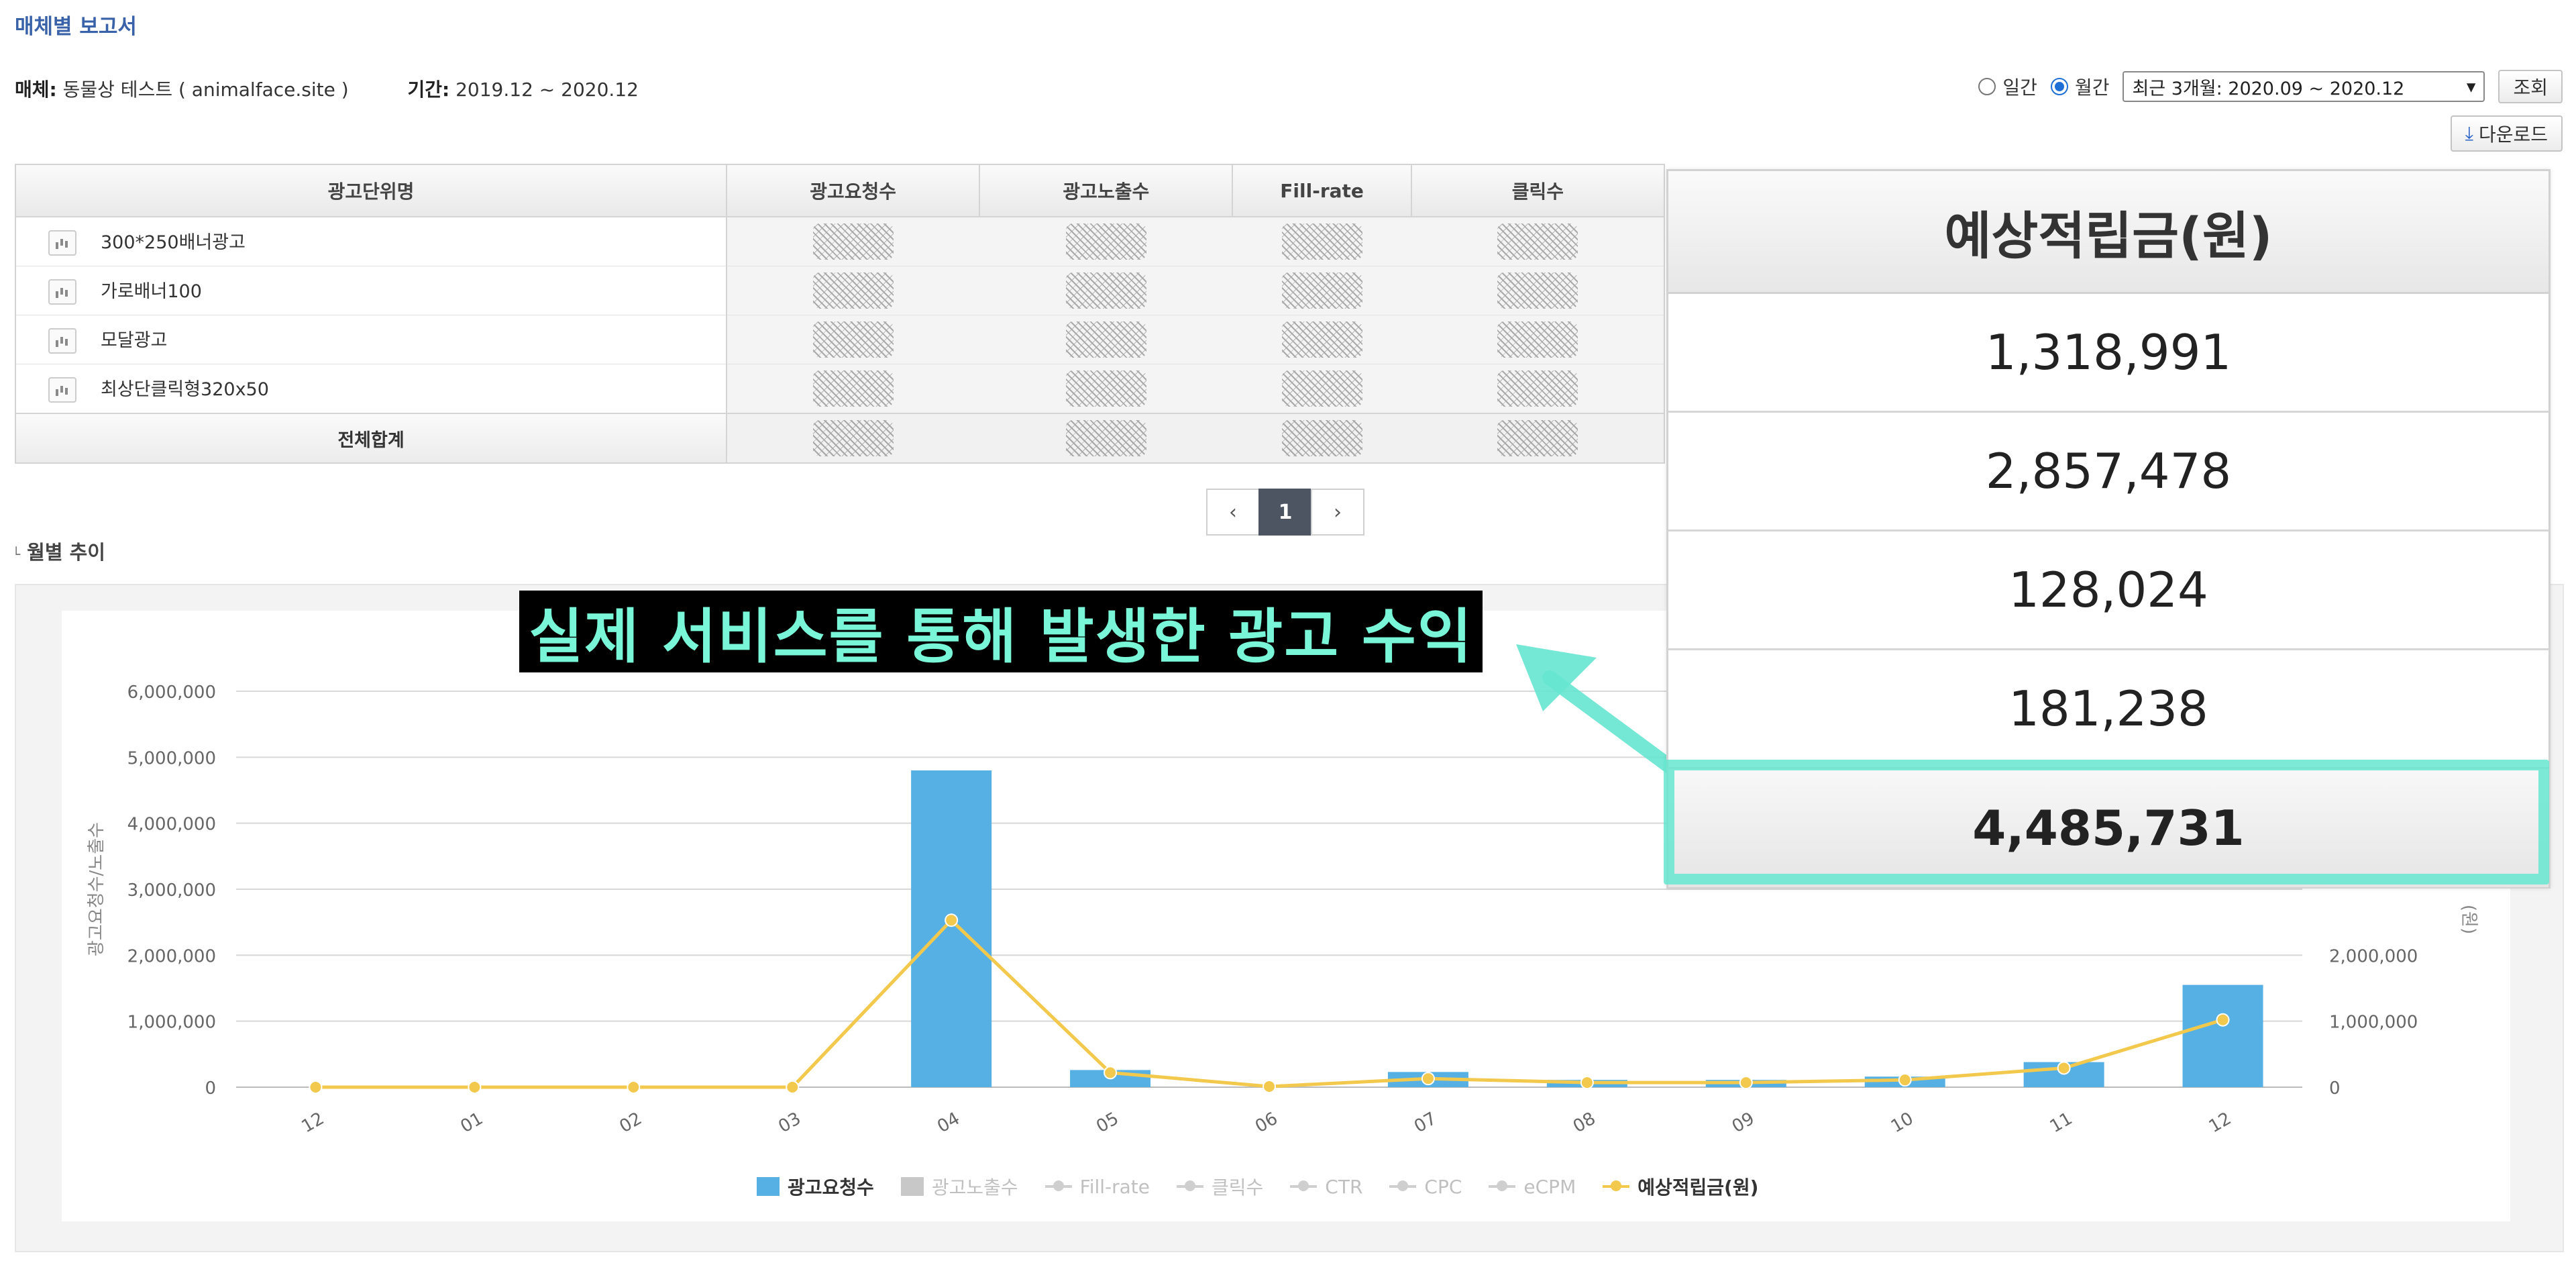 This screenshot has width=2576, height=1263. I want to click on legend-item: 예상적립금(원), so click(1680, 1186).